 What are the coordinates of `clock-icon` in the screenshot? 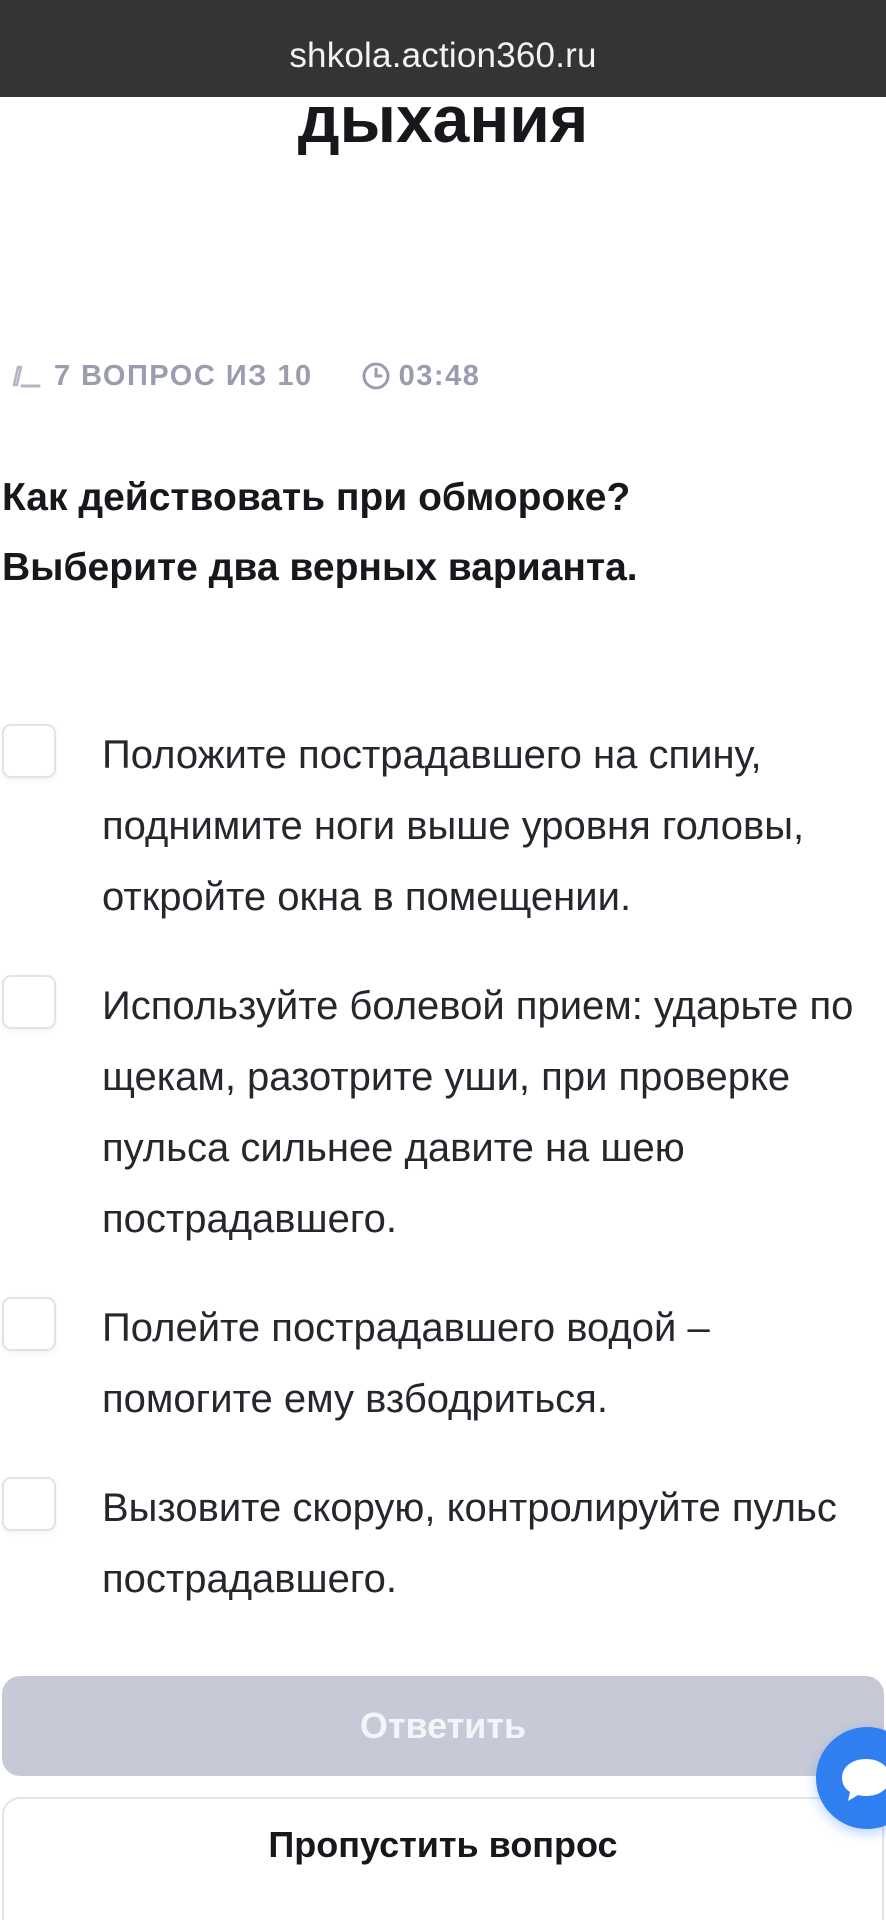 It's located at (376, 376).